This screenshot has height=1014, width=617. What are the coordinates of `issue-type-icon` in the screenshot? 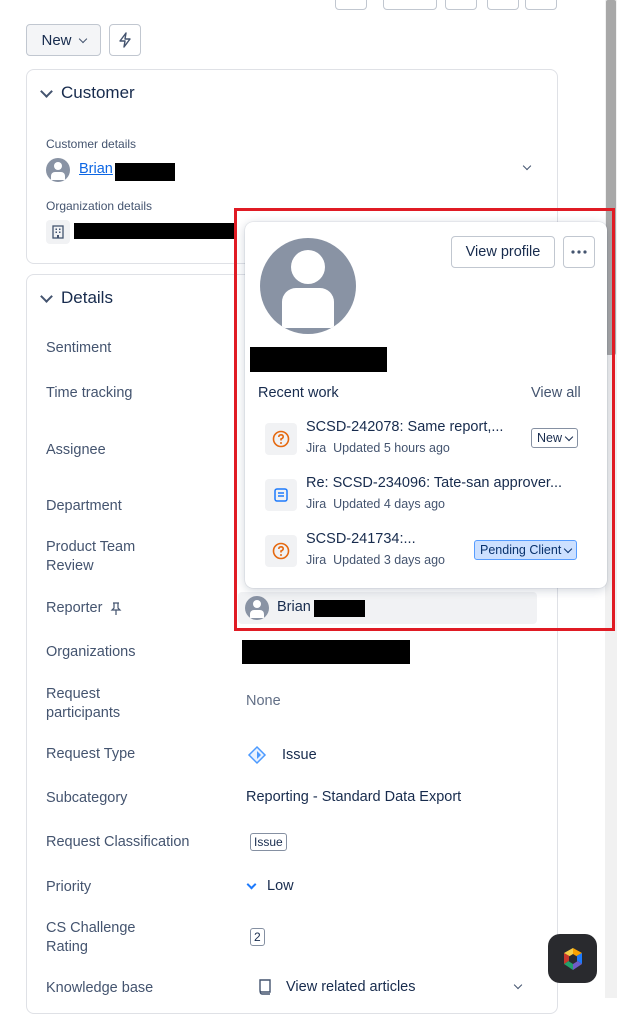 It's located at (257, 755).